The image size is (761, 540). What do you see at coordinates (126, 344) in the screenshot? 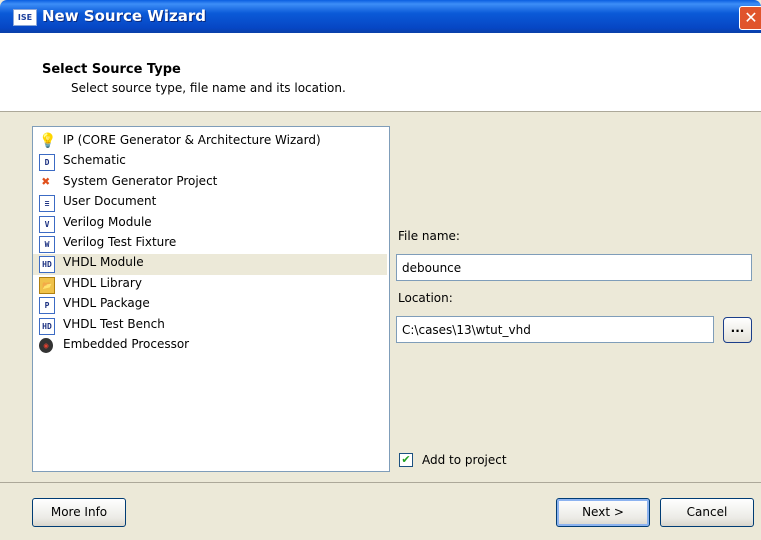
I see `source-type-label: Embedded Processor` at bounding box center [126, 344].